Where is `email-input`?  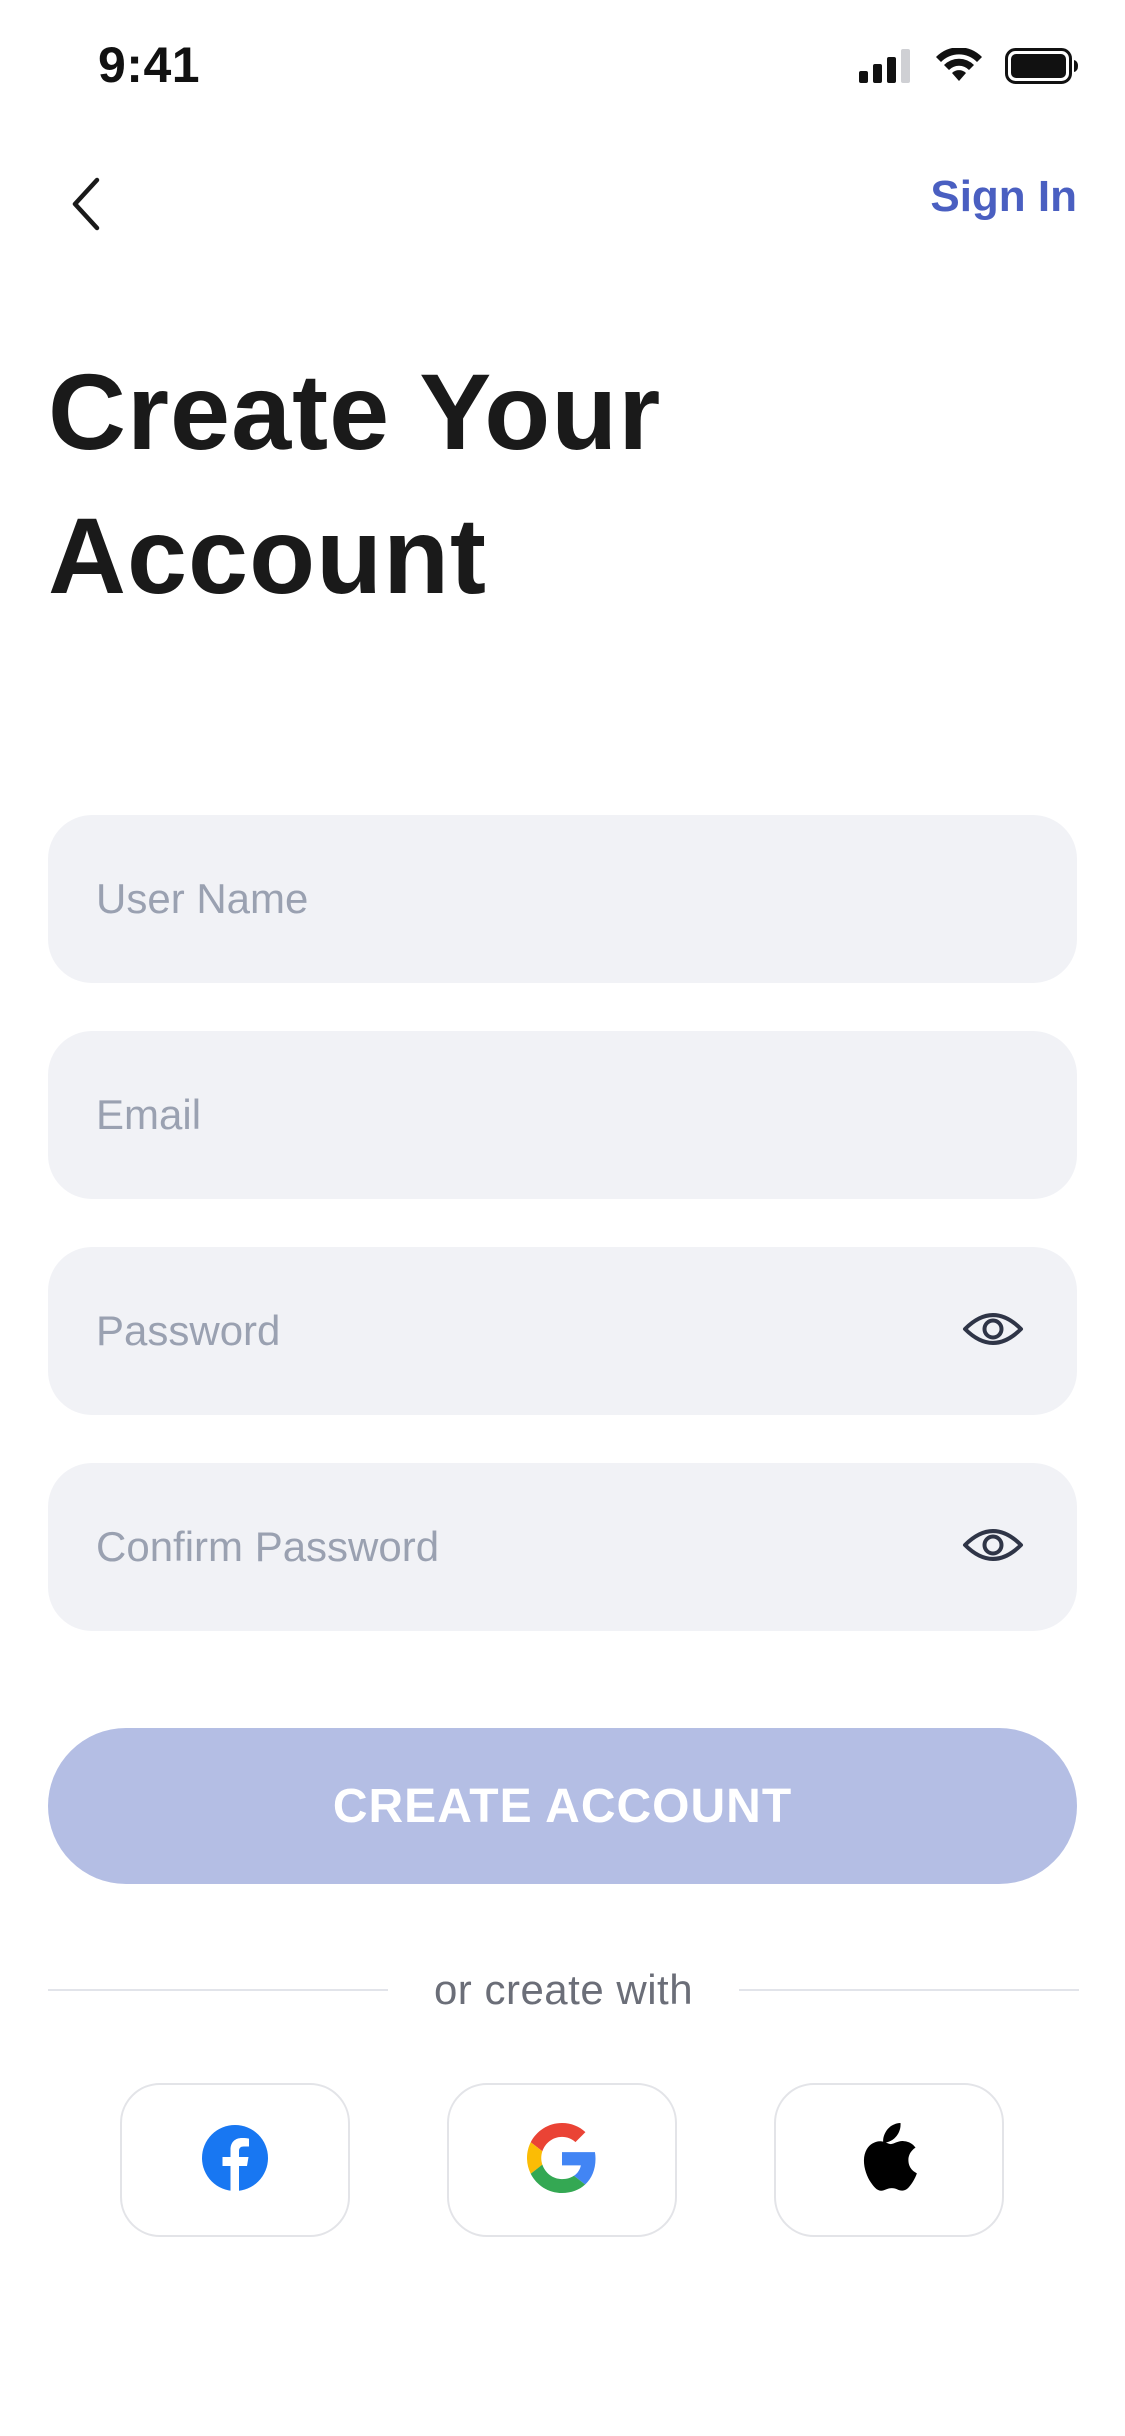 email-input is located at coordinates (562, 1115).